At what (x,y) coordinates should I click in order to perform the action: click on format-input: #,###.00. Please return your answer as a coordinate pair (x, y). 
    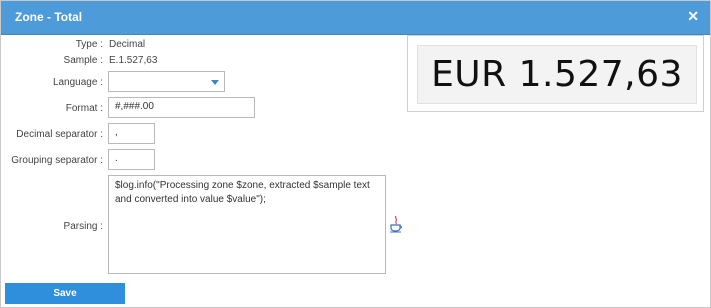
    Looking at the image, I should click on (181, 107).